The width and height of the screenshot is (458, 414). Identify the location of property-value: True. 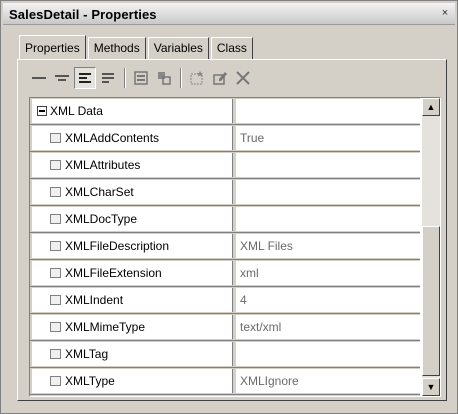
(252, 138).